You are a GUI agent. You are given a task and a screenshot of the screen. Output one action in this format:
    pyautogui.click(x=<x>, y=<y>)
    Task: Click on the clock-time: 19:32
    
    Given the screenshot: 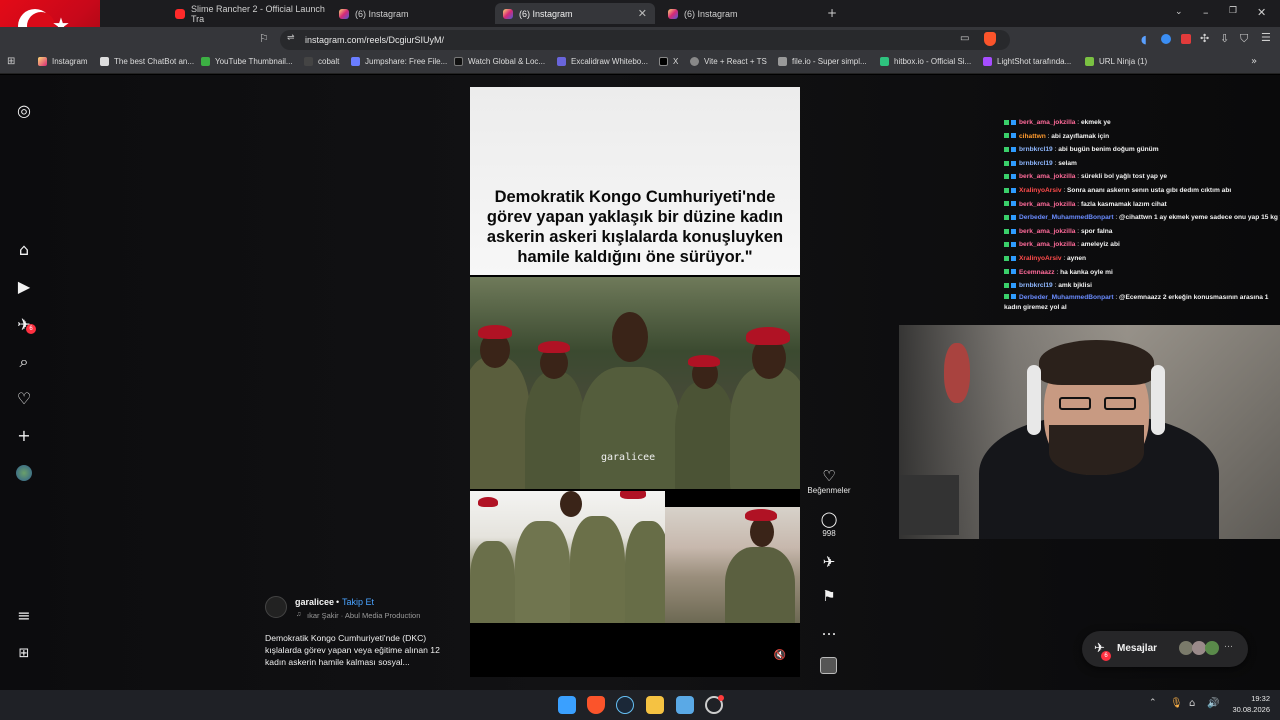 What is the action you would take?
    pyautogui.click(x=1255, y=698)
    